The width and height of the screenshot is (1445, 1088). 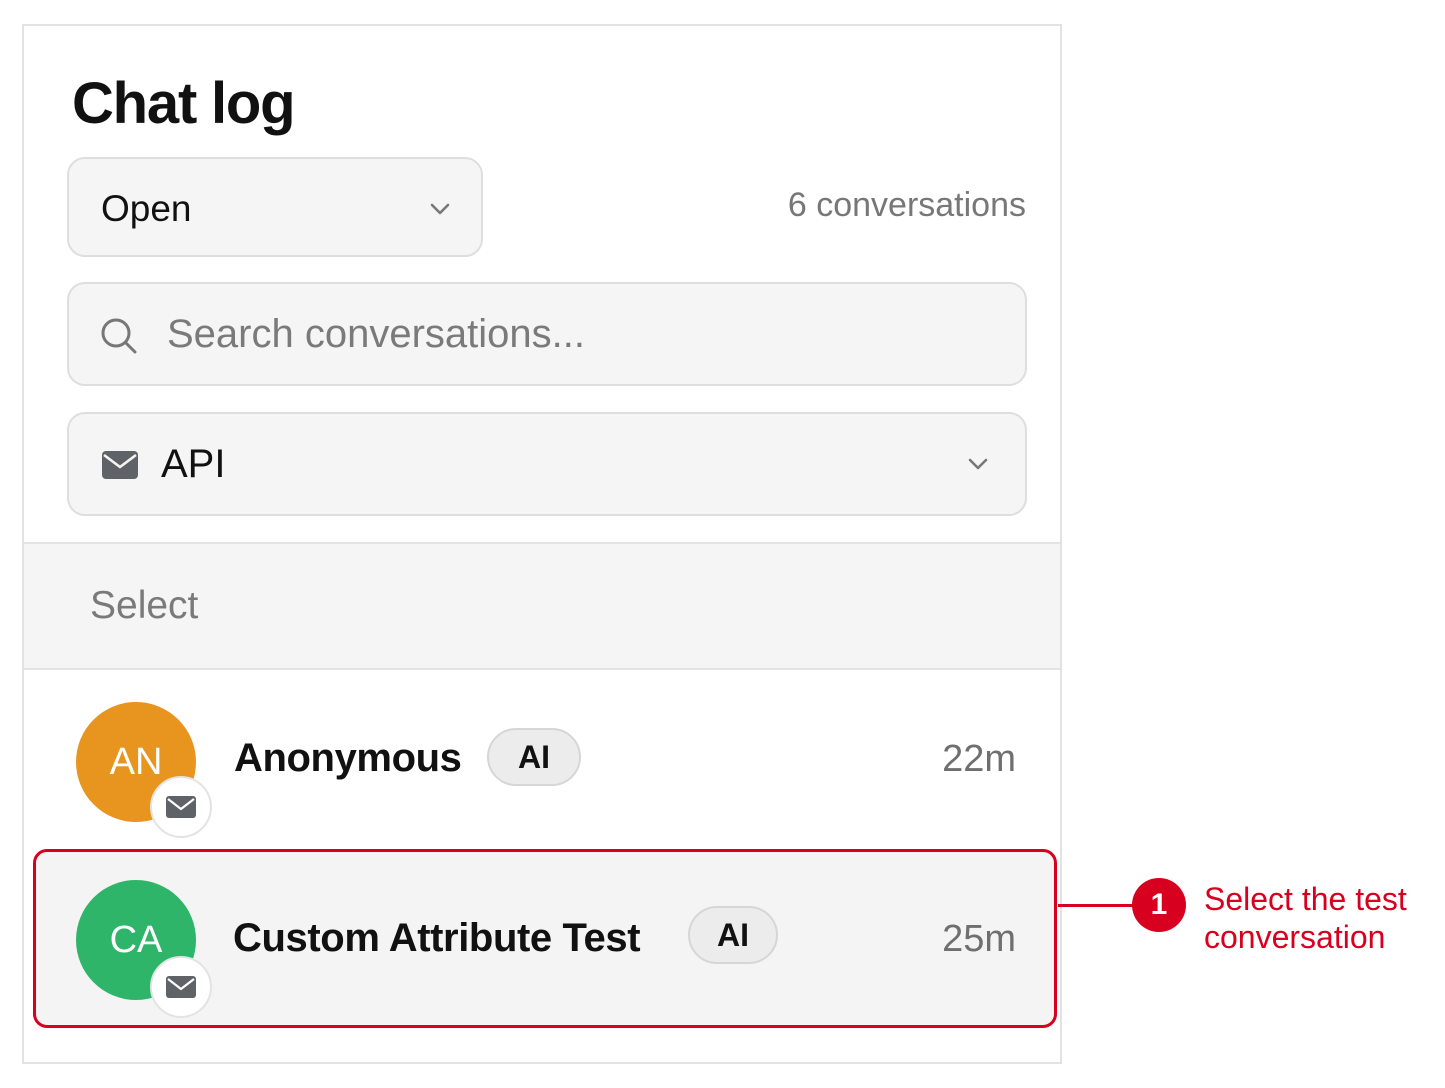 What do you see at coordinates (437, 938) in the screenshot?
I see `conversation-name: Custom Attribute Test` at bounding box center [437, 938].